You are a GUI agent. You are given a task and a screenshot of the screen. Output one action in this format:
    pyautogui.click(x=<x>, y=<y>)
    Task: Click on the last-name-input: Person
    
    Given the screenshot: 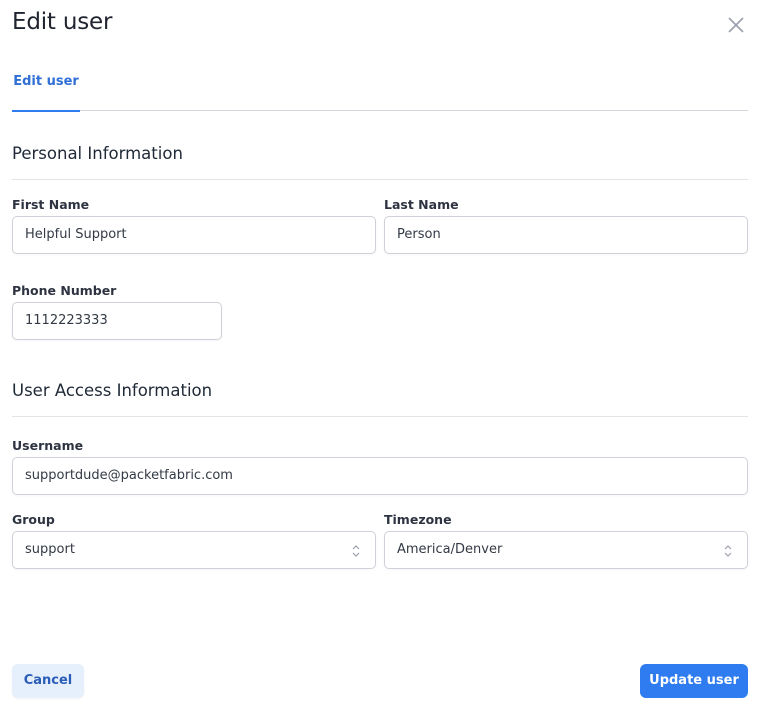 What is the action you would take?
    pyautogui.click(x=566, y=235)
    